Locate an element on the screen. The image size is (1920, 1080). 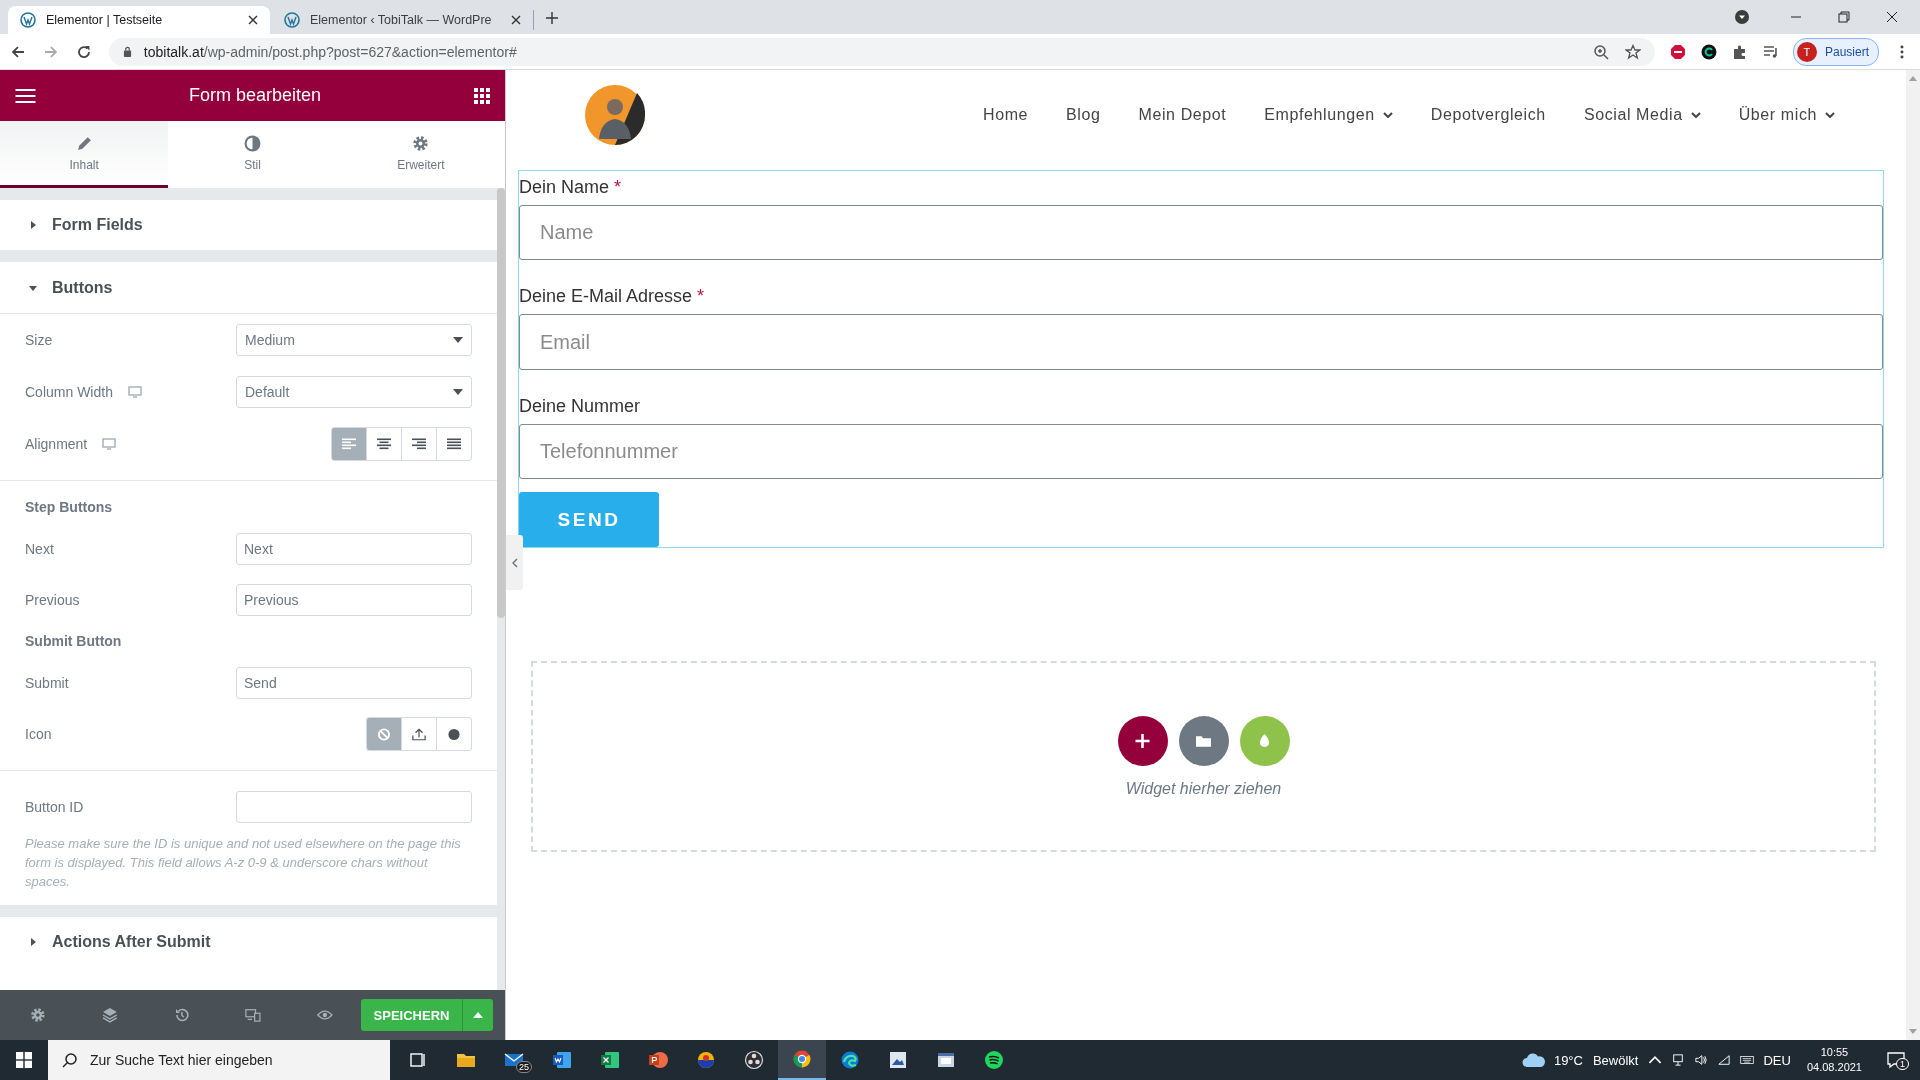
control-label: Button ID is located at coordinates (54, 806).